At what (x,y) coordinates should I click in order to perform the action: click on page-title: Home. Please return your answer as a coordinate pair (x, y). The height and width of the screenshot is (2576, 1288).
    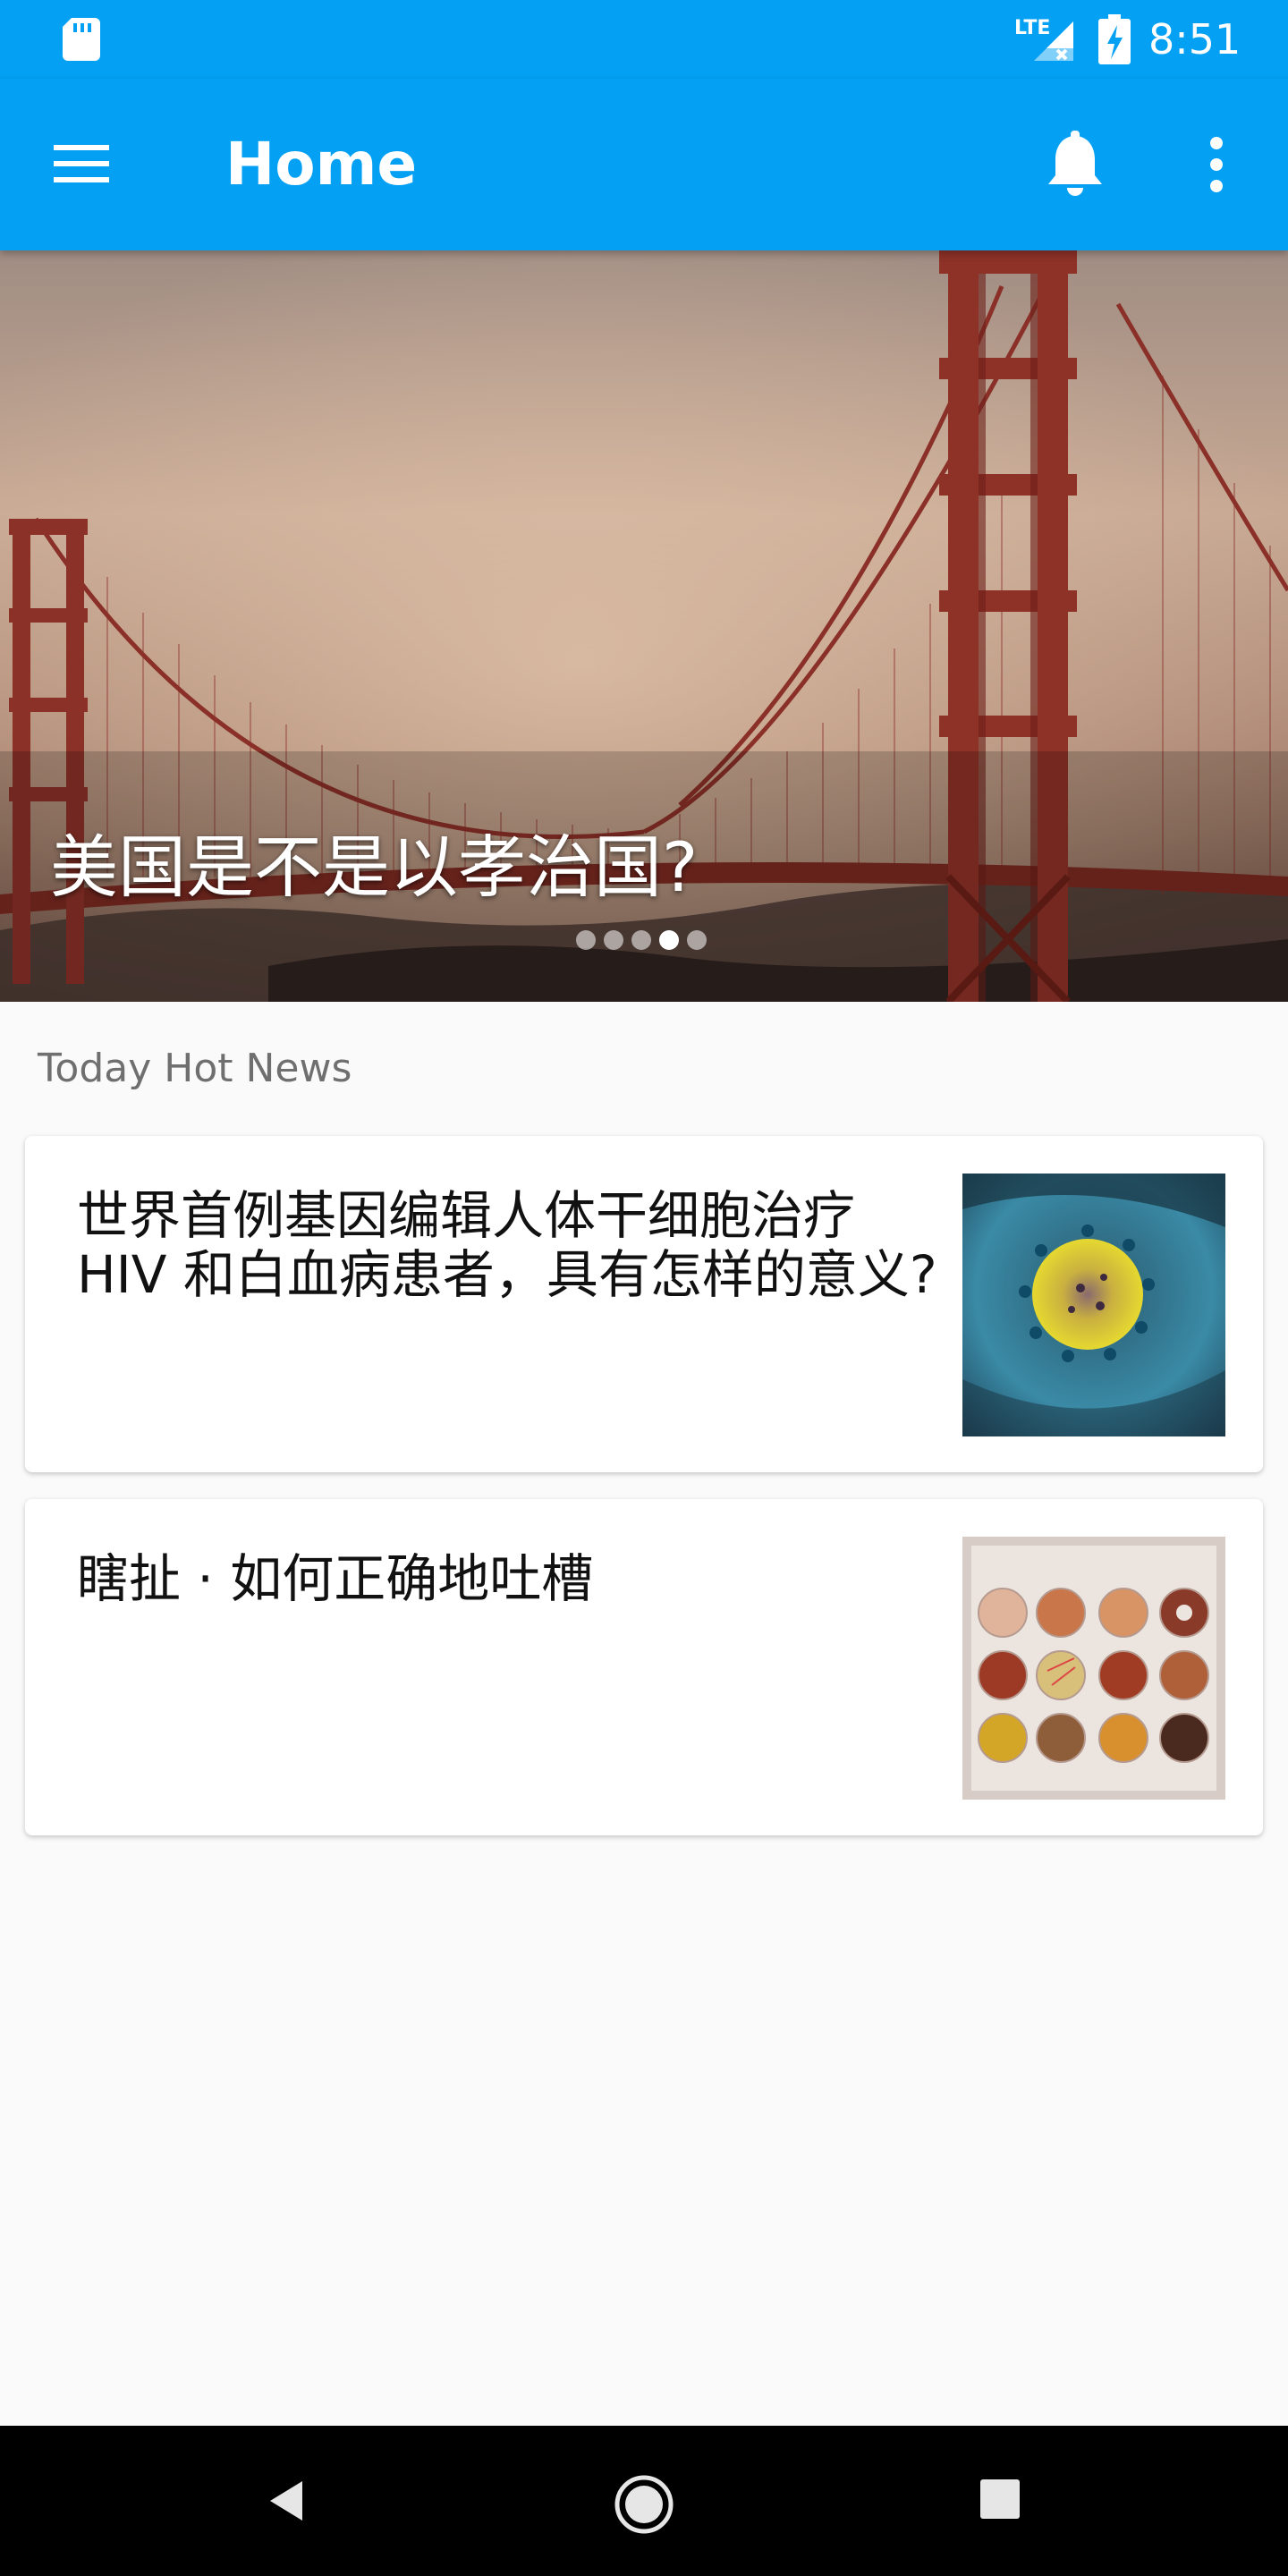
    Looking at the image, I should click on (321, 164).